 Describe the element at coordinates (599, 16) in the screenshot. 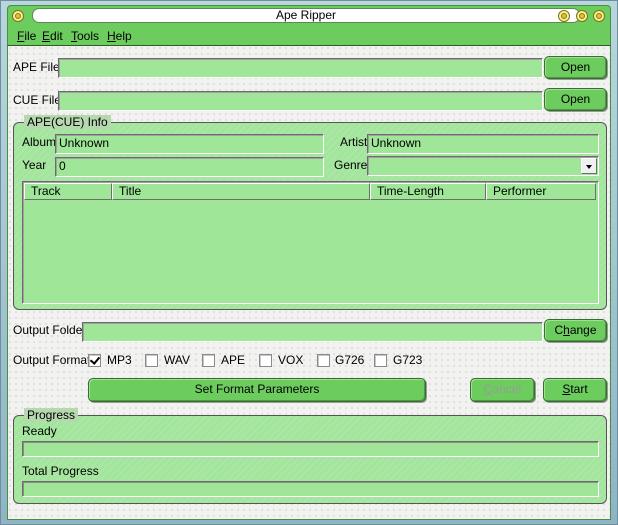

I see `close-button` at that location.